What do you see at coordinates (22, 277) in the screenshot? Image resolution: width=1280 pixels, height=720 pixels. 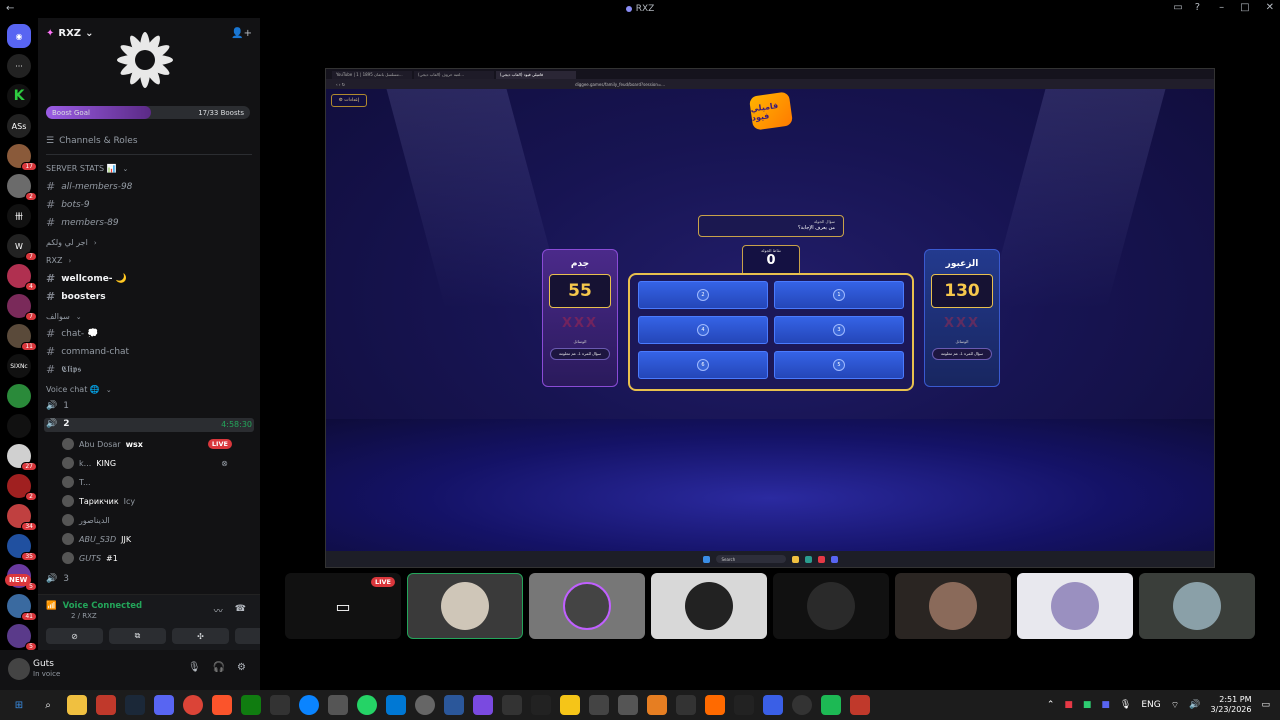 I see `server-icon: 4` at bounding box center [22, 277].